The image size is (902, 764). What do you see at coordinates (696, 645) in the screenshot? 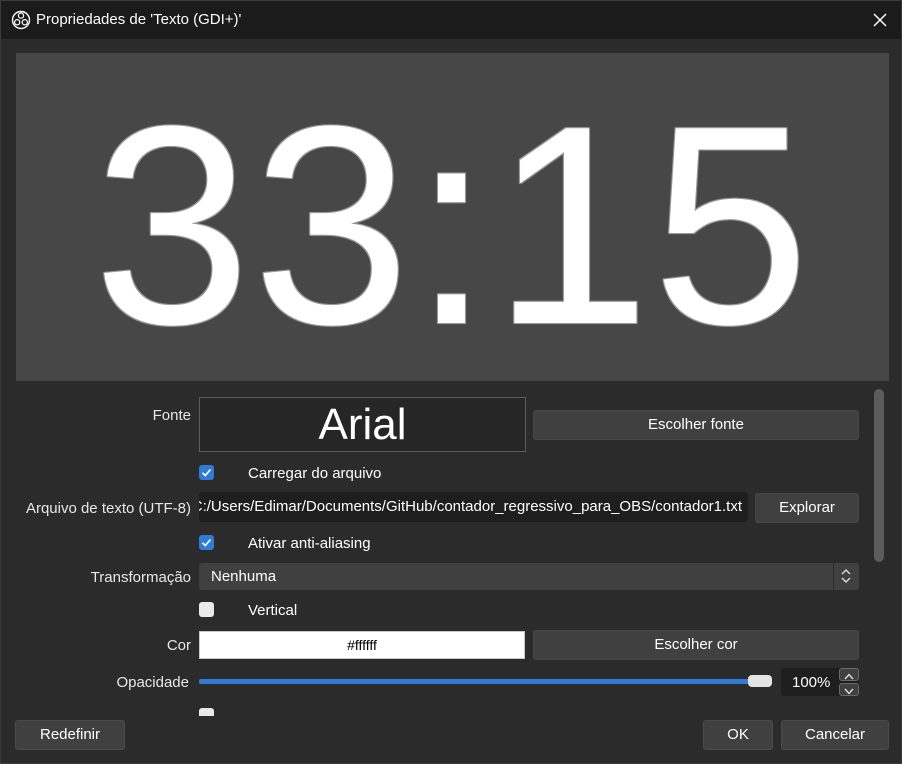
I see `choose-color-button: Escolher cor` at bounding box center [696, 645].